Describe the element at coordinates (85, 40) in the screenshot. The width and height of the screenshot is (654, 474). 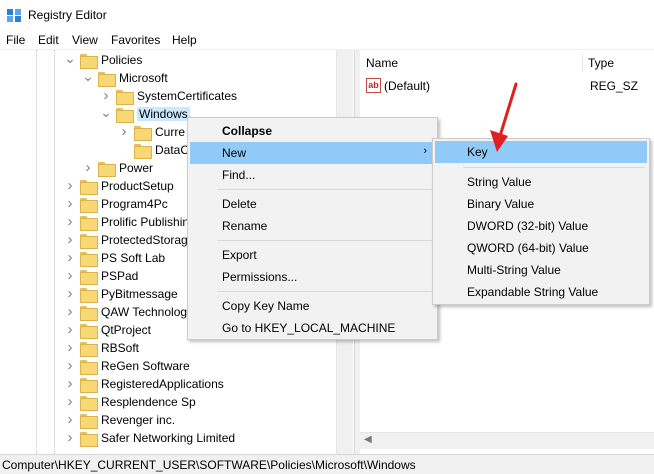
I see `menu-view: View` at that location.